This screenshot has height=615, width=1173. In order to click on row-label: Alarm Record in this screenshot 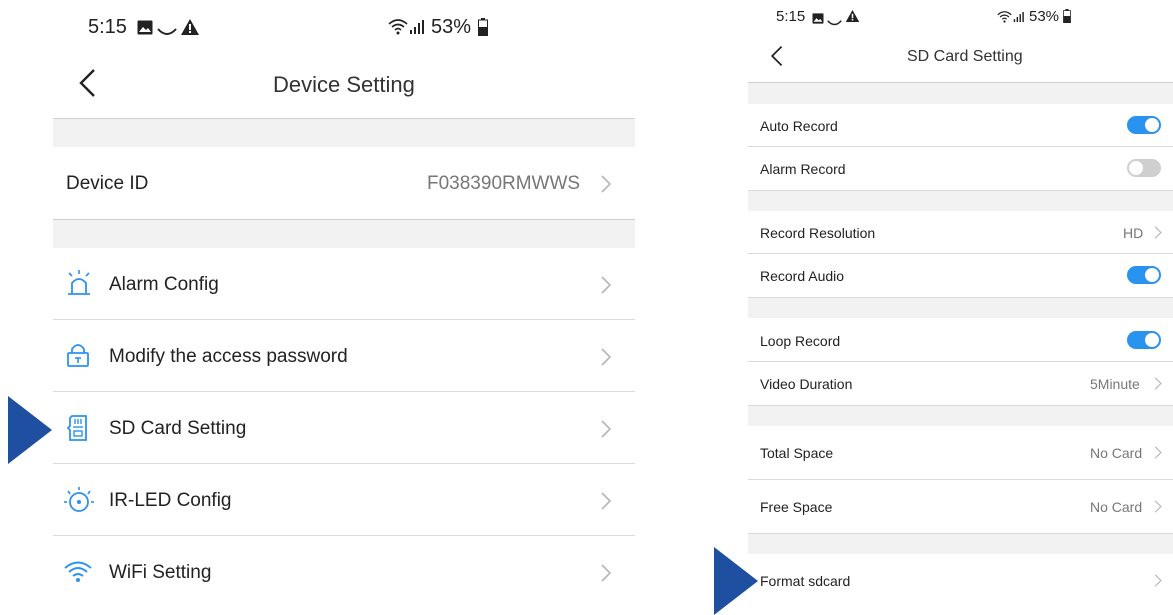, I will do `click(803, 169)`.